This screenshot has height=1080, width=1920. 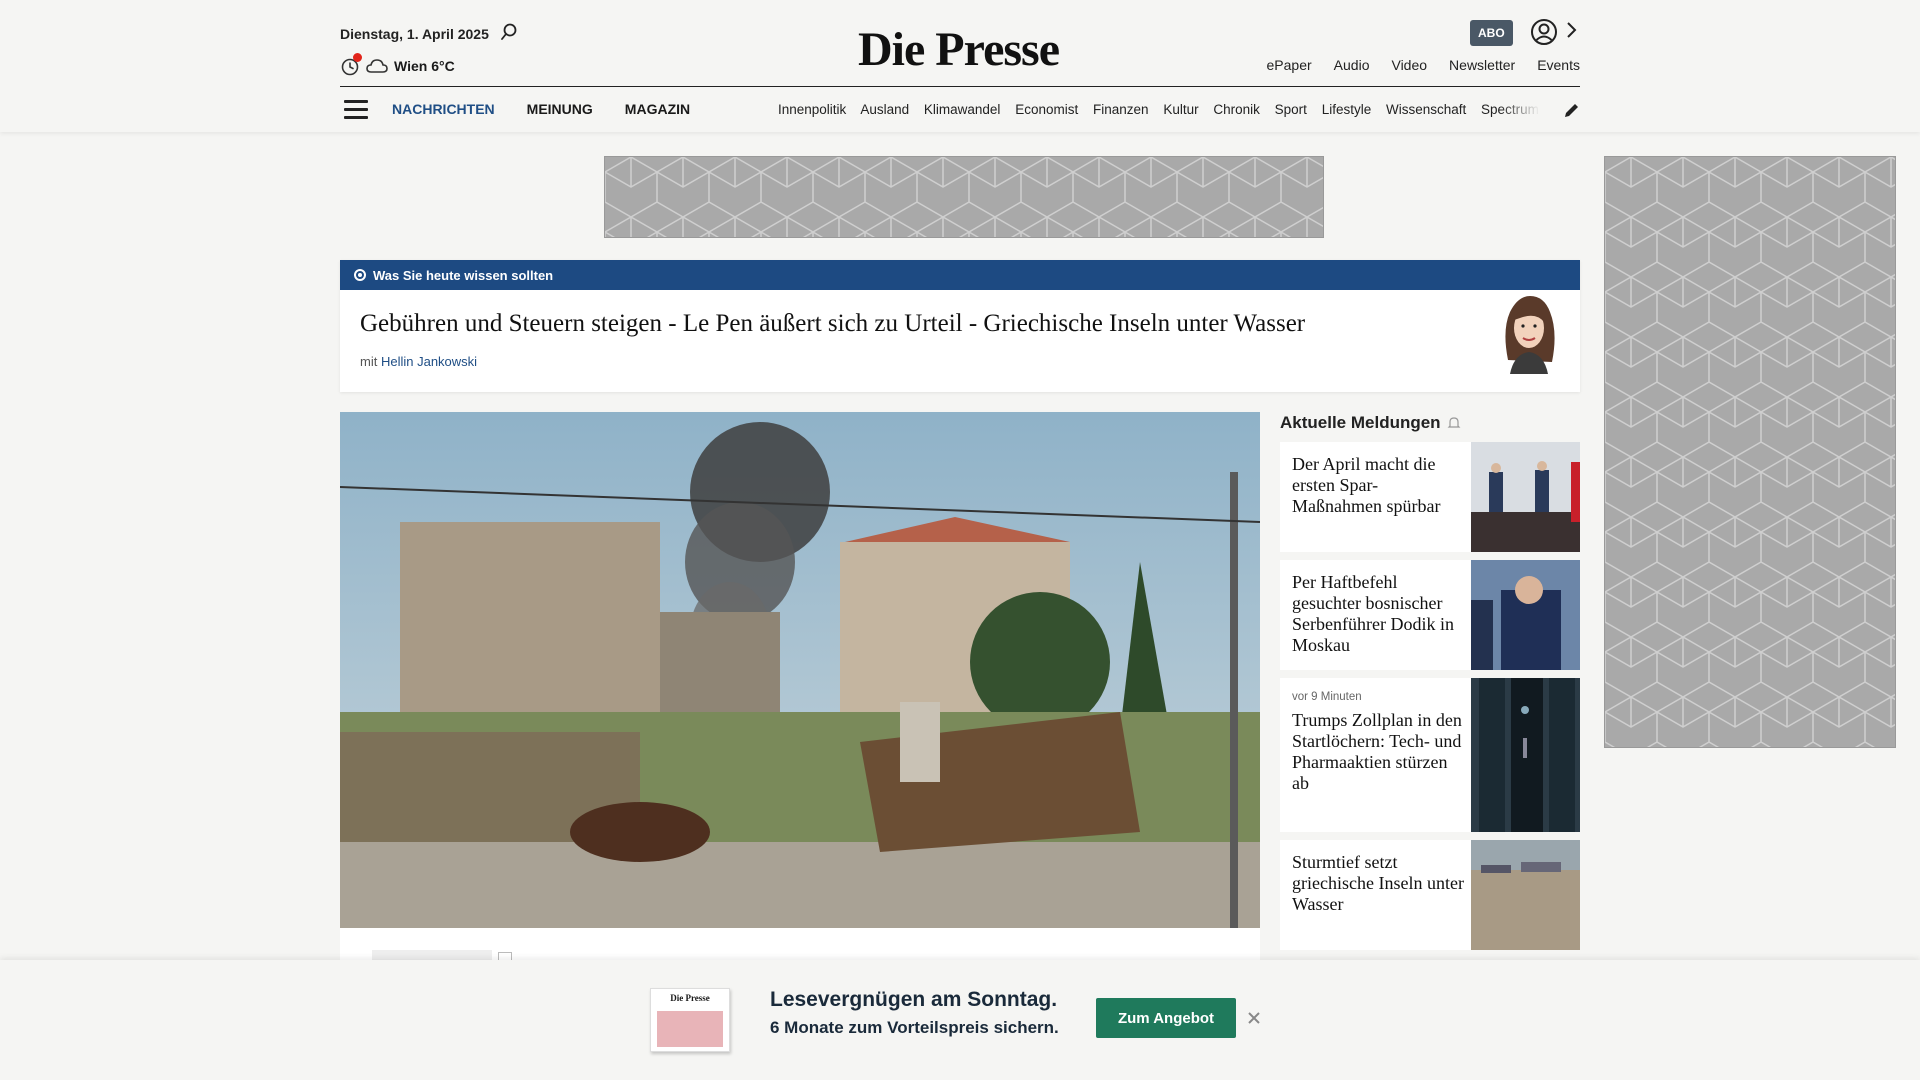 I want to click on cloud-icon, so click(x=377, y=66).